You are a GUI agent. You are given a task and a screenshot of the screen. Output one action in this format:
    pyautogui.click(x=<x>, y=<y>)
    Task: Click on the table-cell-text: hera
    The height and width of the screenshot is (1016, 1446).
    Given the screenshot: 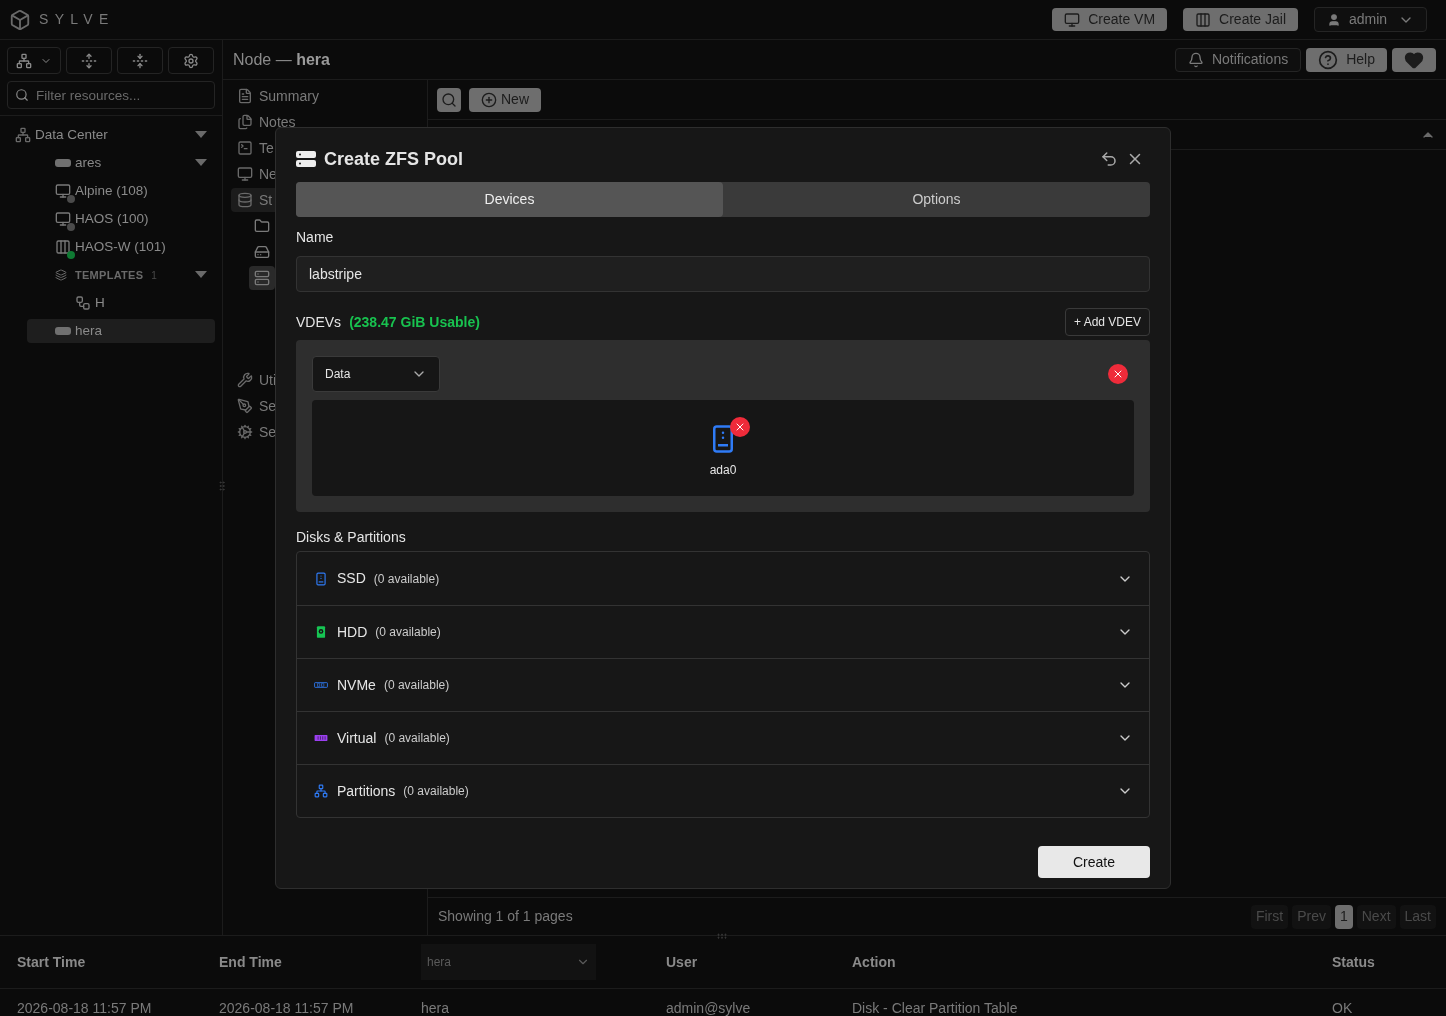 What is the action you would take?
    pyautogui.click(x=436, y=1007)
    